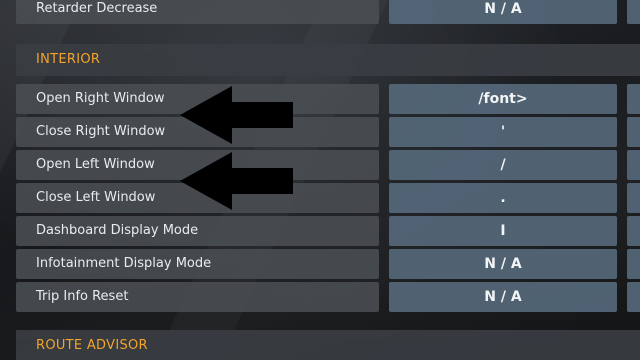 The height and width of the screenshot is (360, 640). What do you see at coordinates (197, 231) in the screenshot?
I see `keybind-label-dashboard-display-mode: Dashboard Display Mode` at bounding box center [197, 231].